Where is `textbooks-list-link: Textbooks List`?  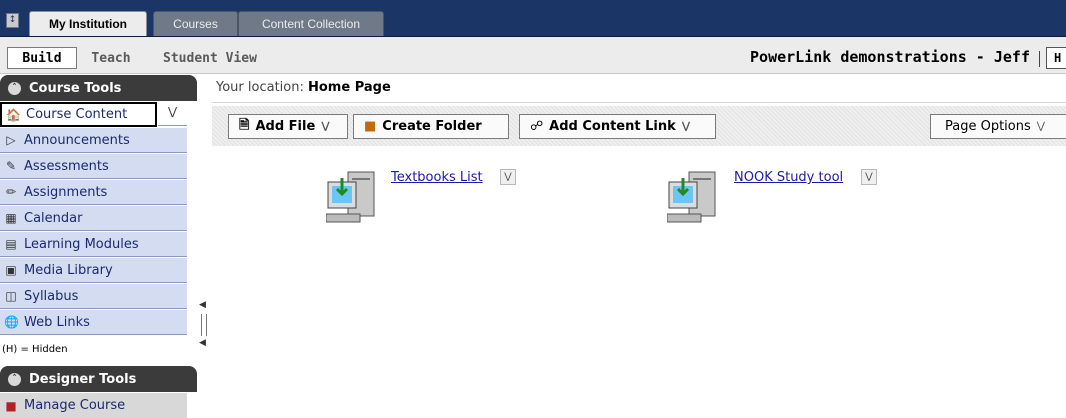 textbooks-list-link: Textbooks List is located at coordinates (437, 177).